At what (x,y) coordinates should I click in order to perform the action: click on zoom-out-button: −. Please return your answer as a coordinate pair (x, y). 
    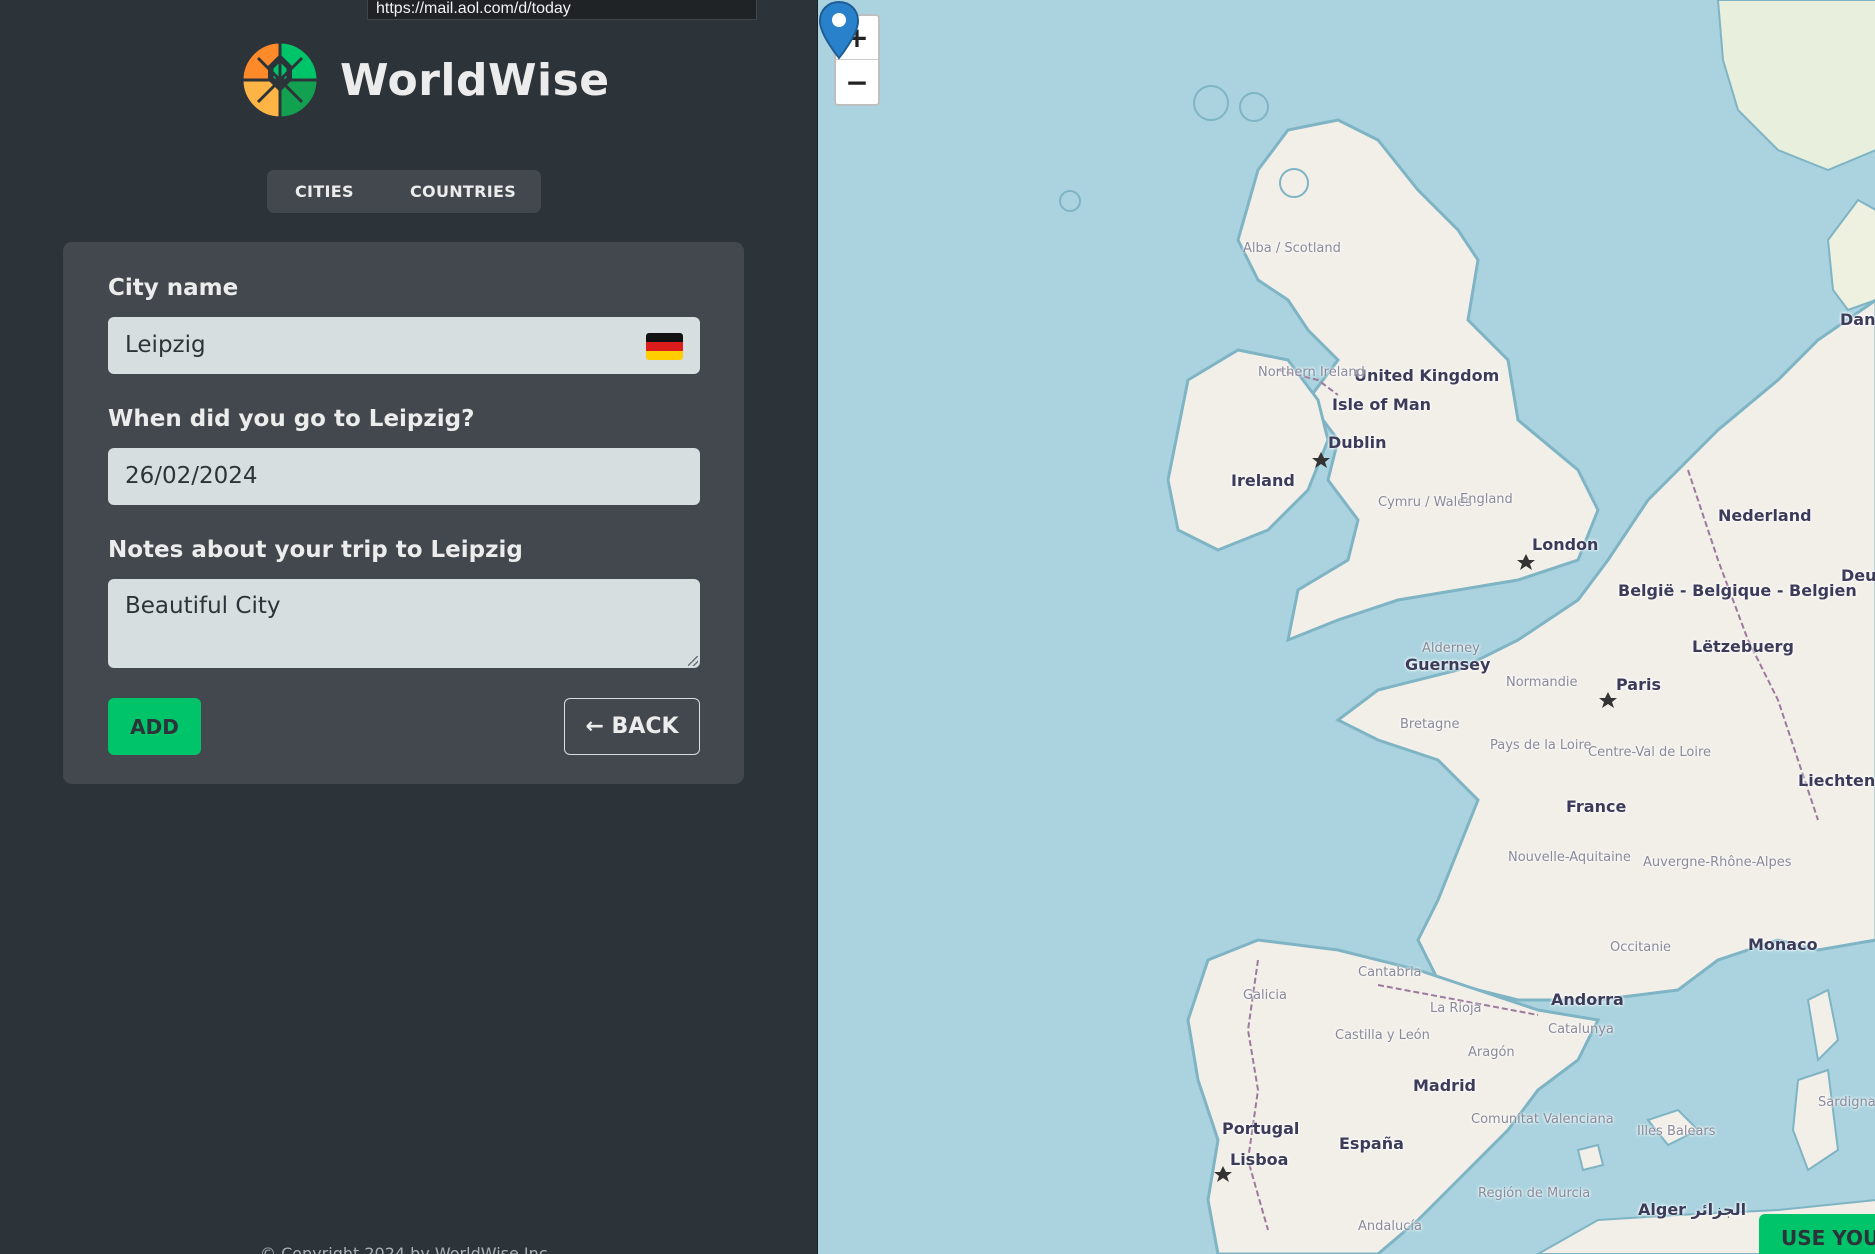
    Looking at the image, I should click on (857, 82).